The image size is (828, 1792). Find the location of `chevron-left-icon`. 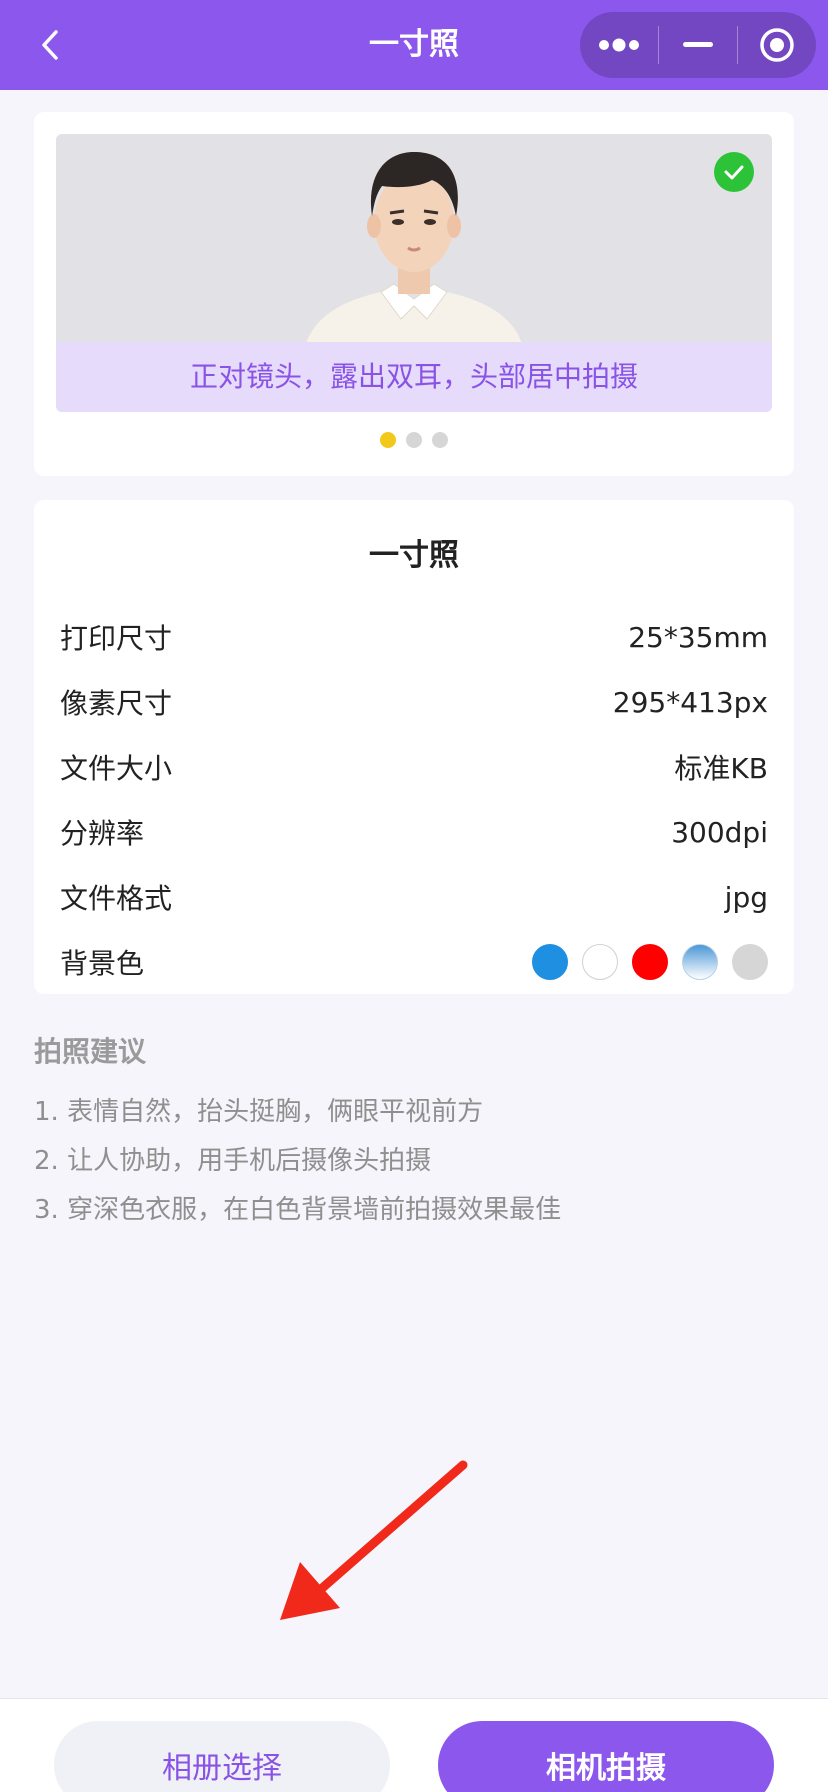

chevron-left-icon is located at coordinates (50, 45).